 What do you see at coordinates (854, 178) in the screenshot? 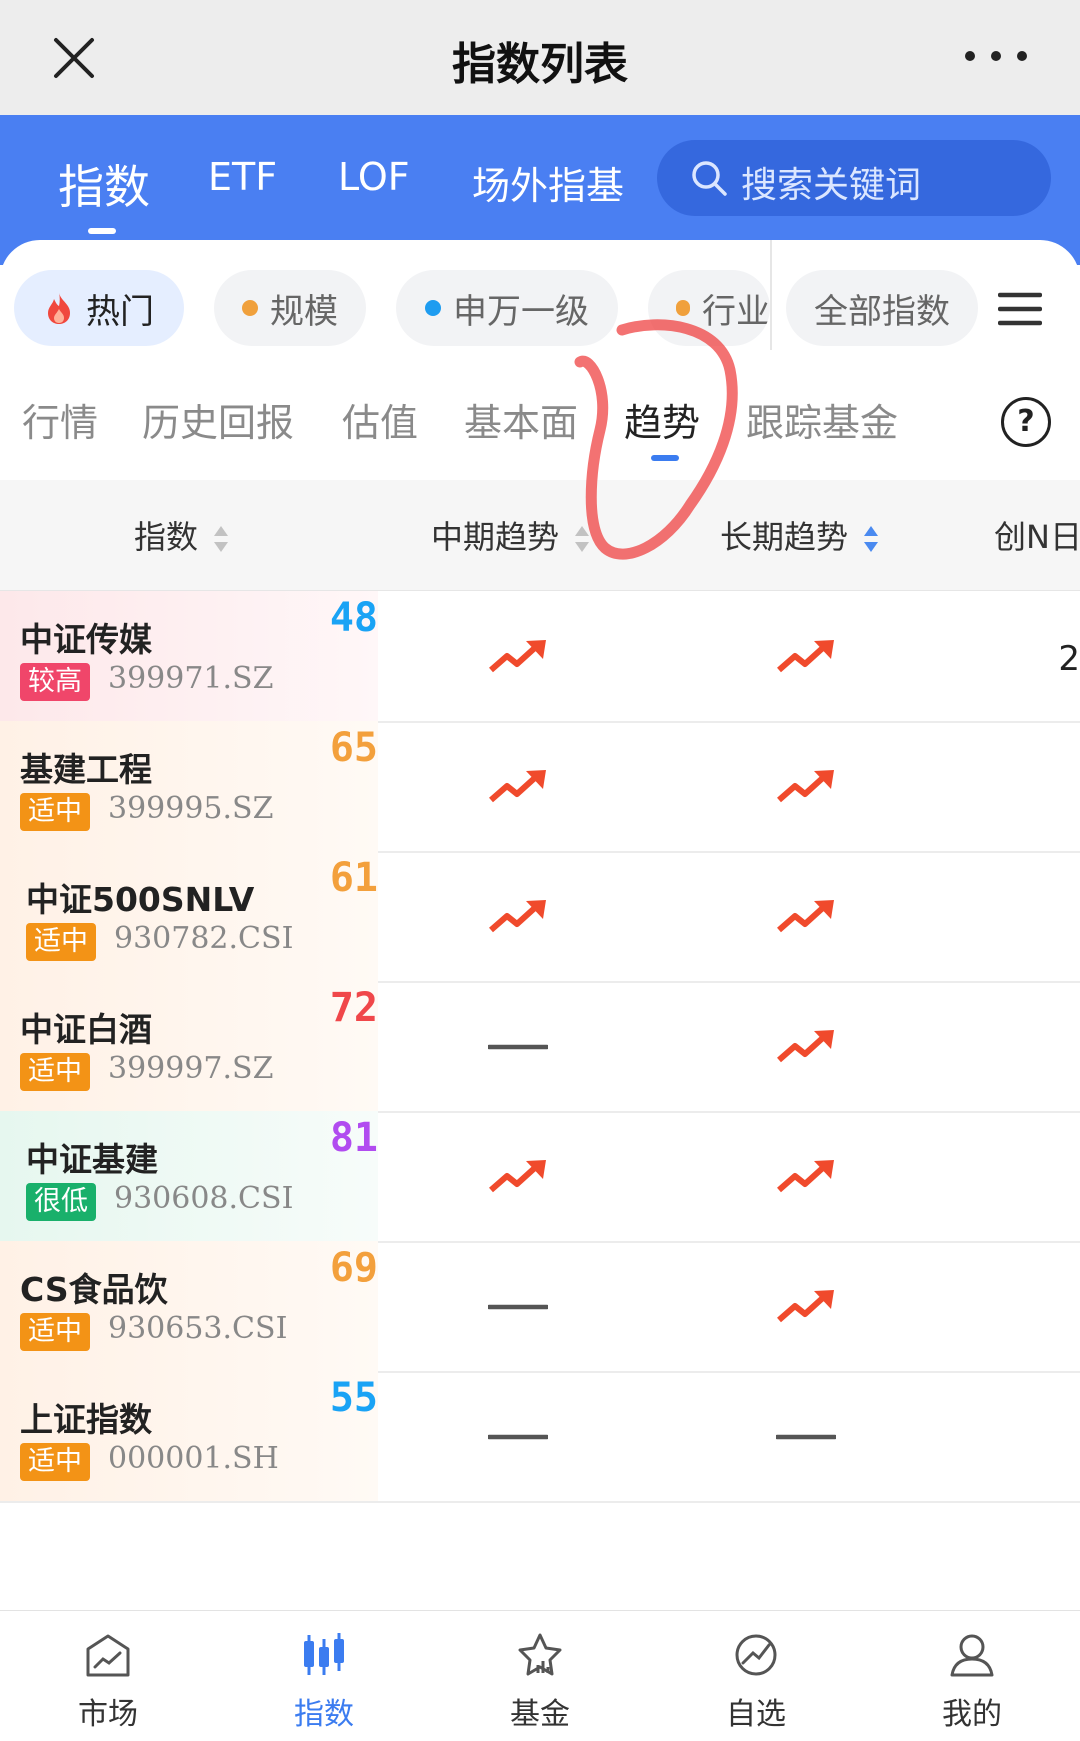
I see `search-input: 搜索关键词` at bounding box center [854, 178].